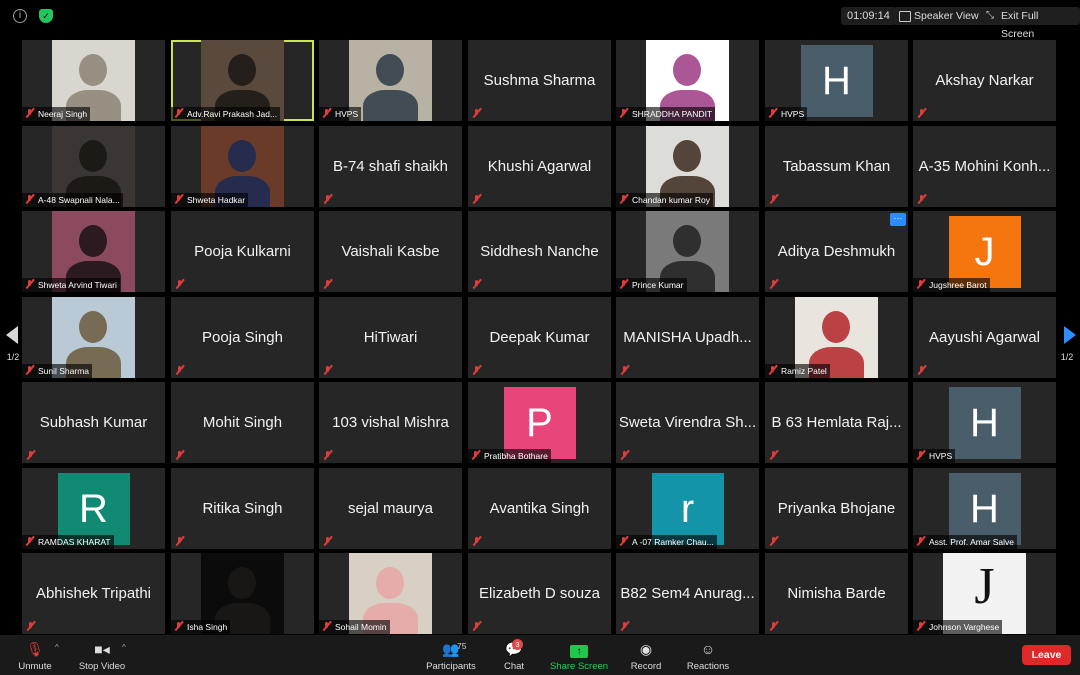 The width and height of the screenshot is (1080, 675). I want to click on participant-name: Isha Singh, so click(207, 627).